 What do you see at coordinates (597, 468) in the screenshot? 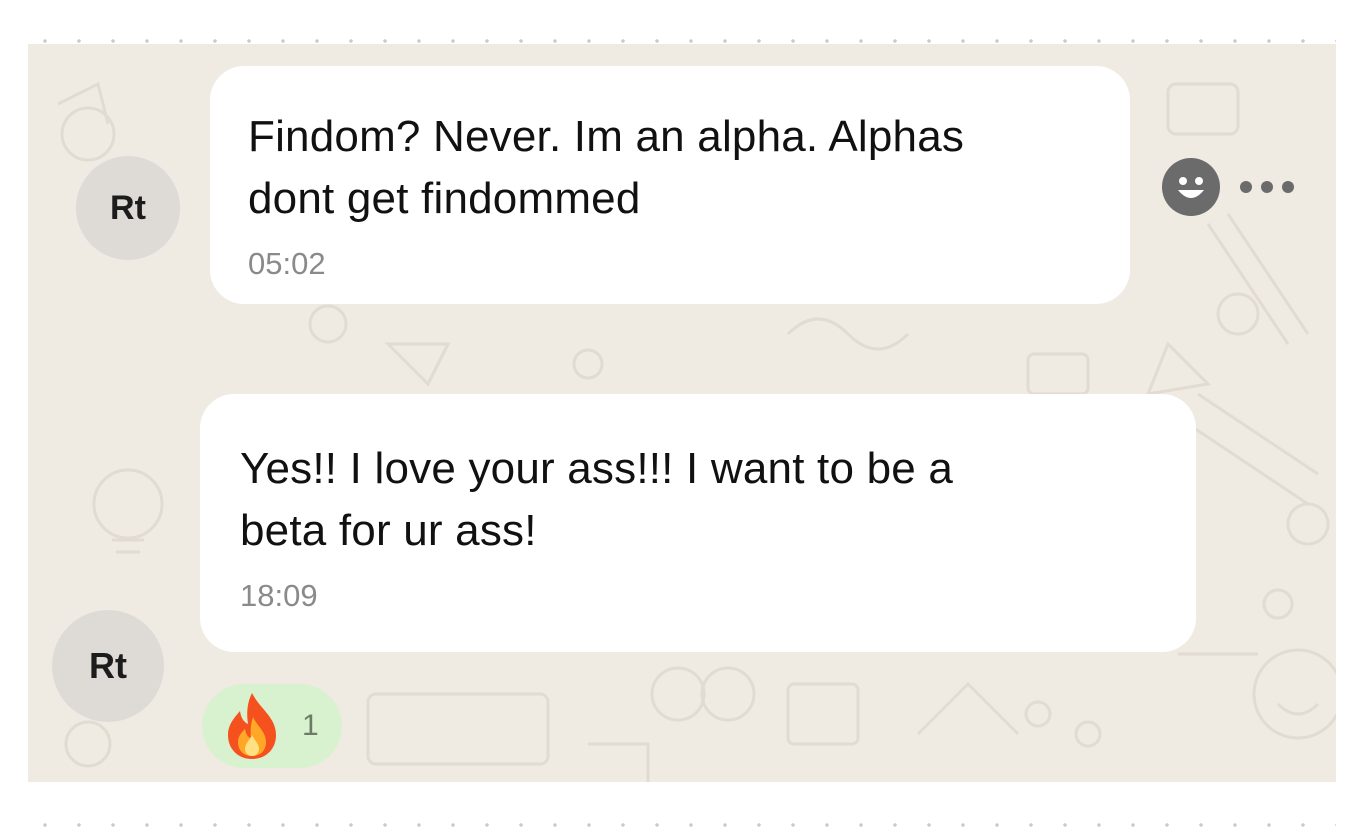
I see `message-text-line: Yes!! I love your ass!!! I want to be a` at bounding box center [597, 468].